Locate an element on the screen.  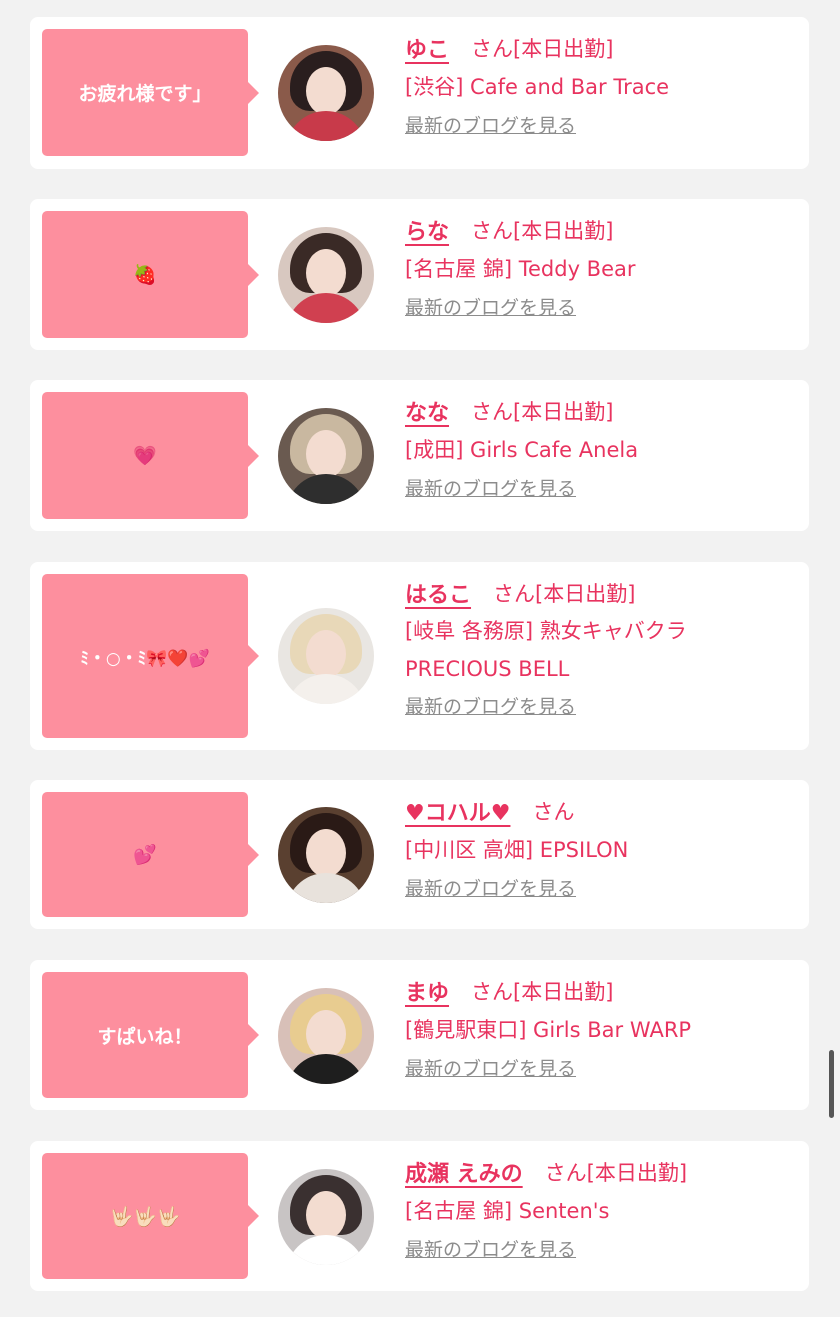
scrollbar is located at coordinates (831, 1084).